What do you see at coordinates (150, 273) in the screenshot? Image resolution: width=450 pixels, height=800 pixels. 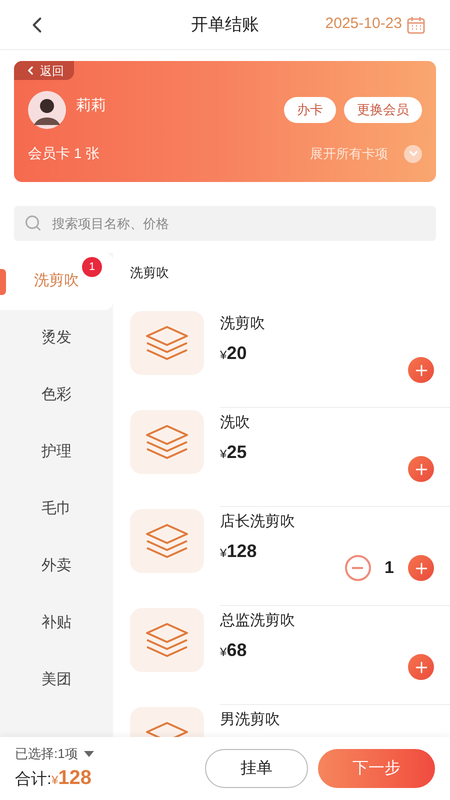 I see `section-title: 洗剪吹` at bounding box center [150, 273].